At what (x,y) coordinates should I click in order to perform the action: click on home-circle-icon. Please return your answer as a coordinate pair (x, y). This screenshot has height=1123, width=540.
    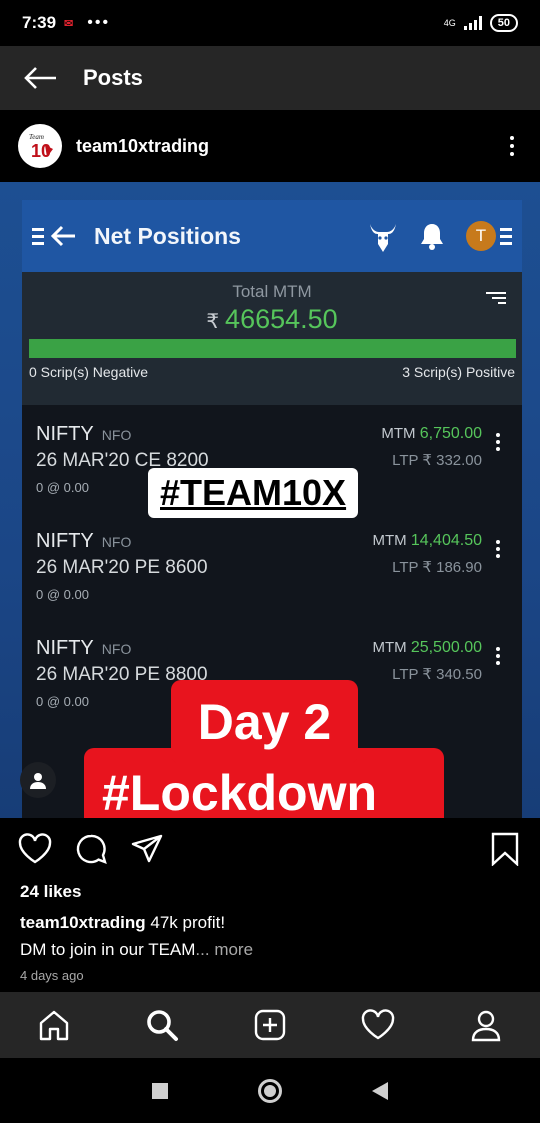
    Looking at the image, I should click on (270, 1091).